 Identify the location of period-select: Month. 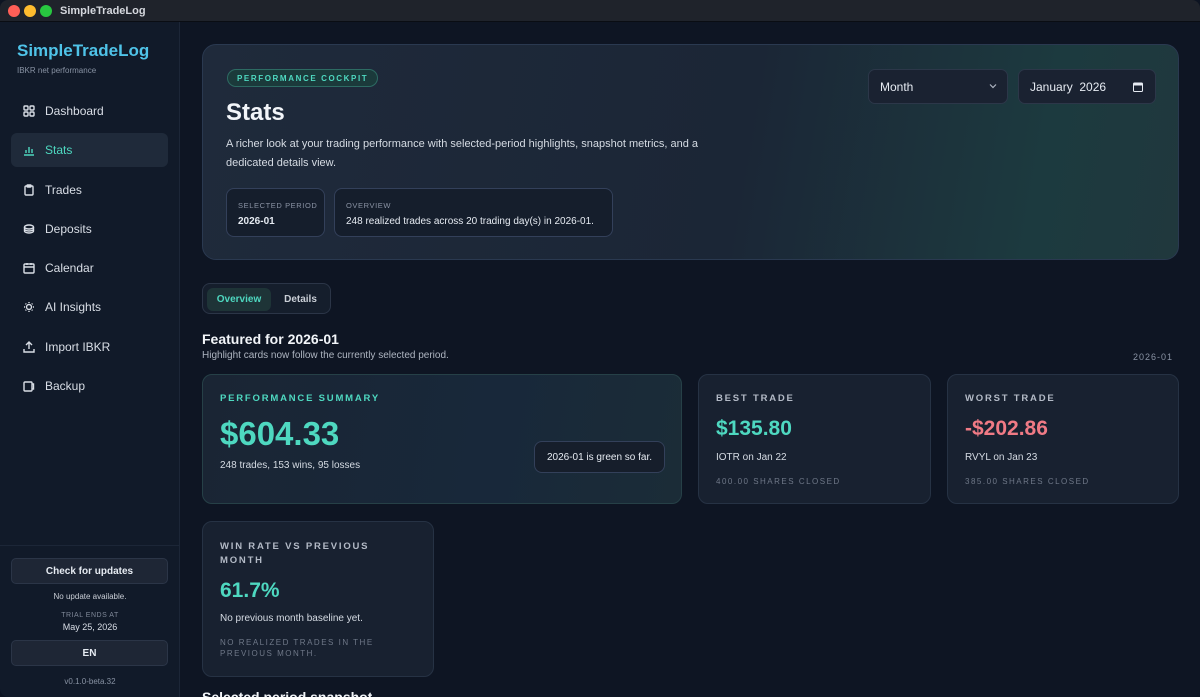
(938, 86).